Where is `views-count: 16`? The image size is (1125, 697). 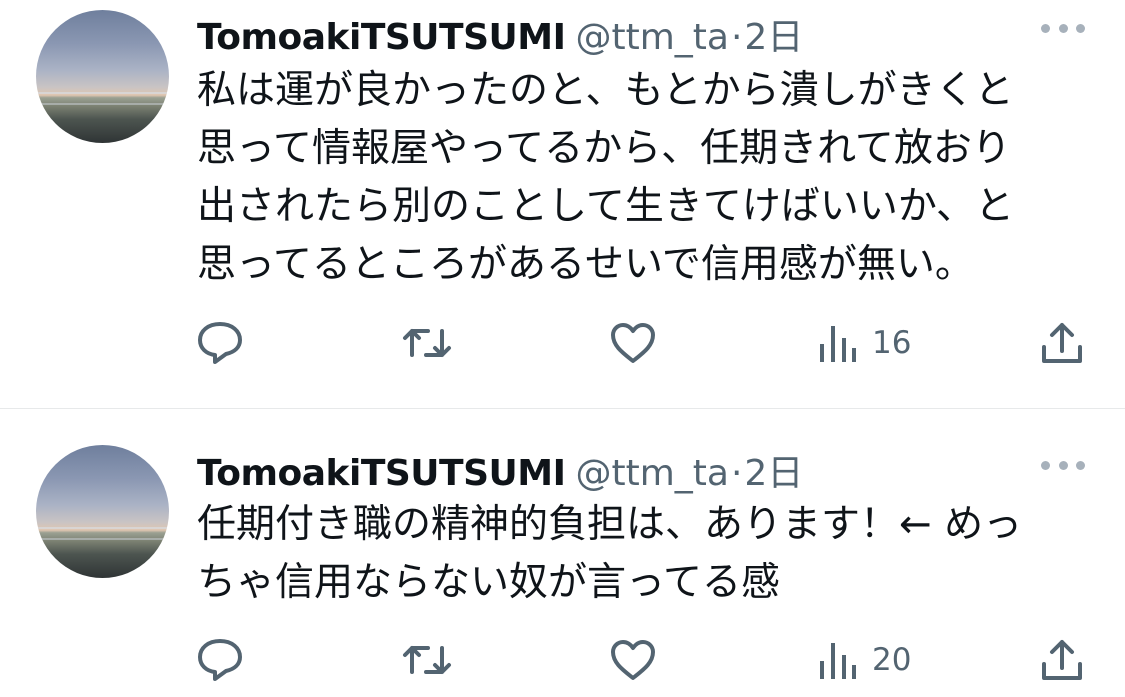
views-count: 16 is located at coordinates (892, 343).